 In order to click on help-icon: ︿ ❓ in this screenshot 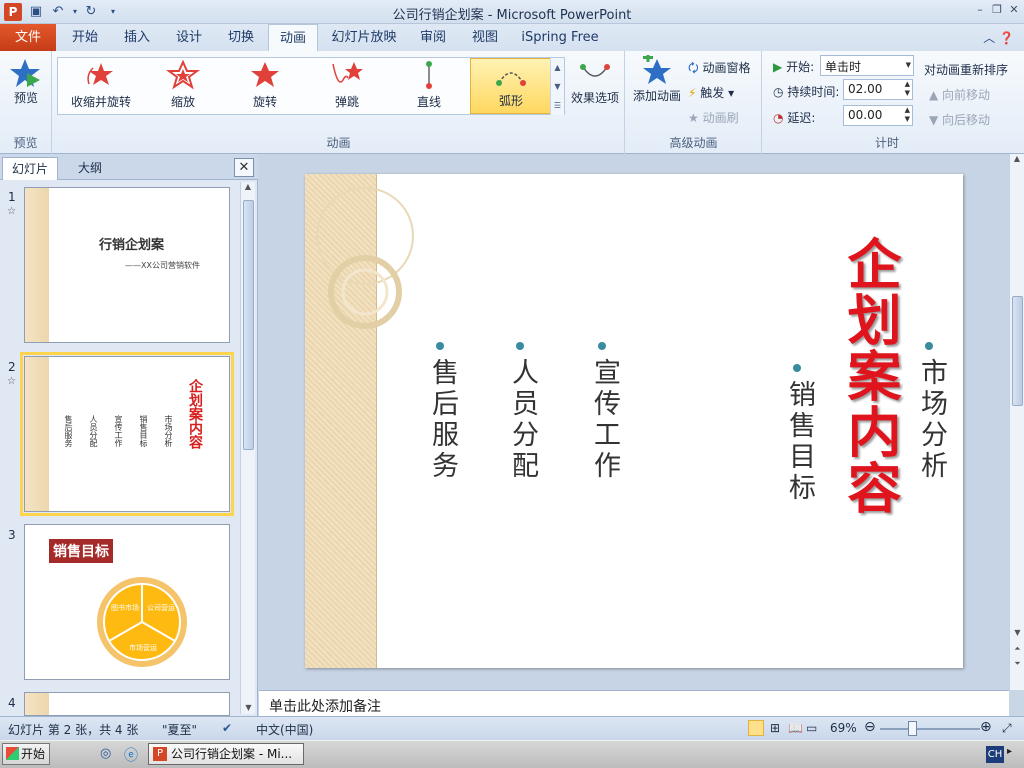, I will do `click(998, 37)`.